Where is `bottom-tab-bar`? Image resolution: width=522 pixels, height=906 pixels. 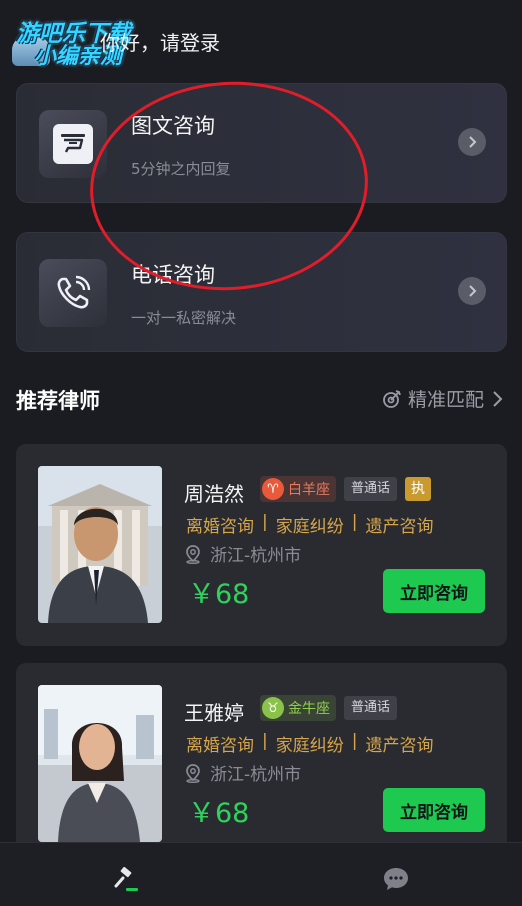 bottom-tab-bar is located at coordinates (261, 874).